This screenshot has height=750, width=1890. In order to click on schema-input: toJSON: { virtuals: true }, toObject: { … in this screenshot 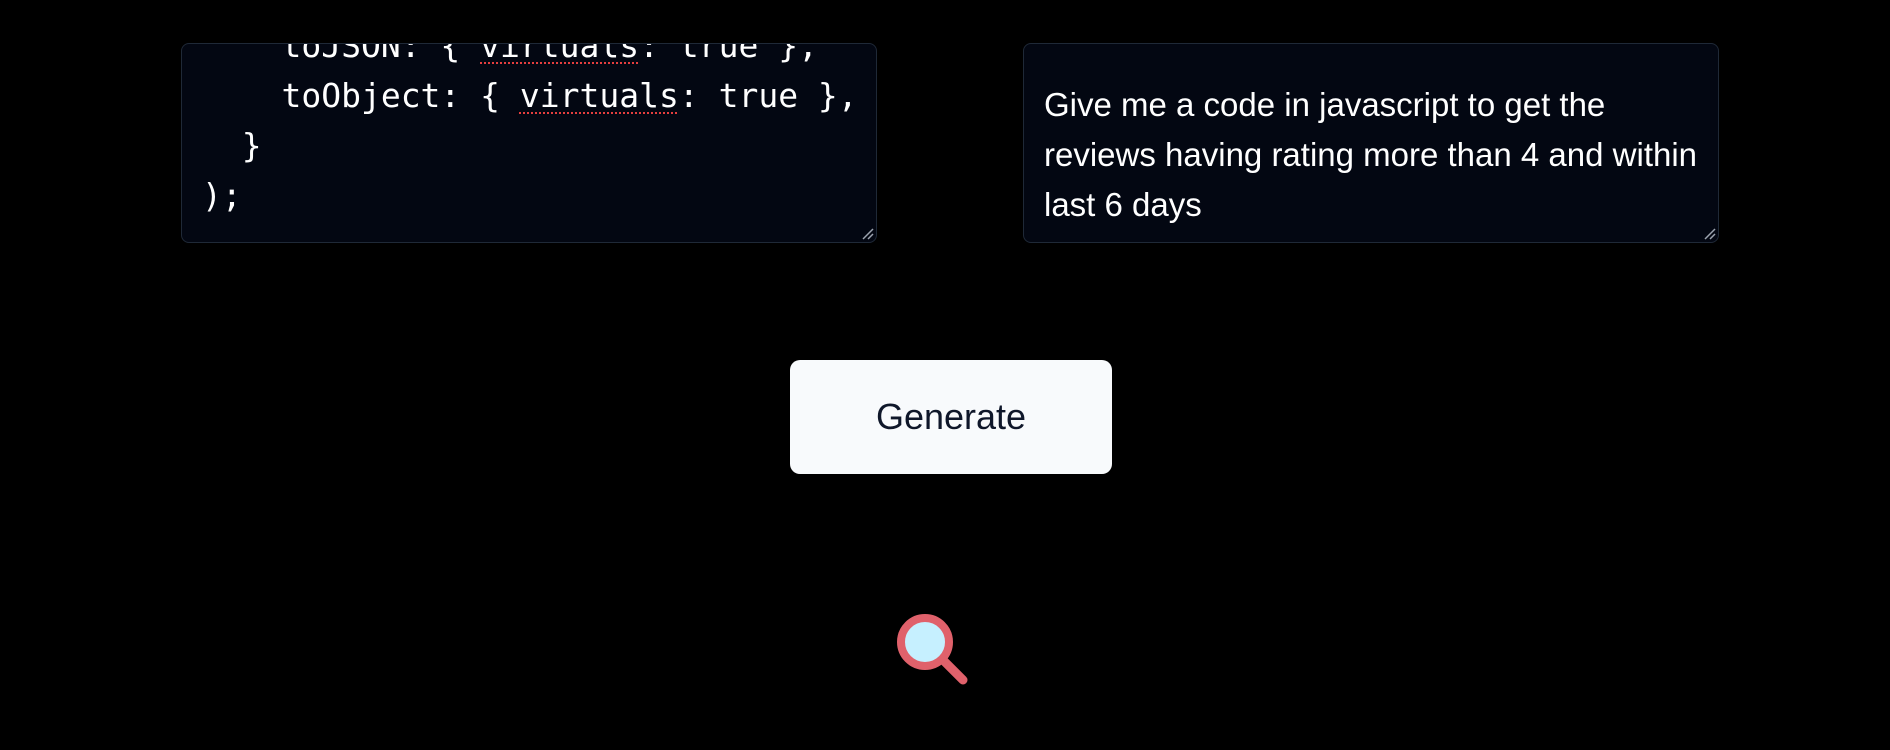, I will do `click(529, 143)`.